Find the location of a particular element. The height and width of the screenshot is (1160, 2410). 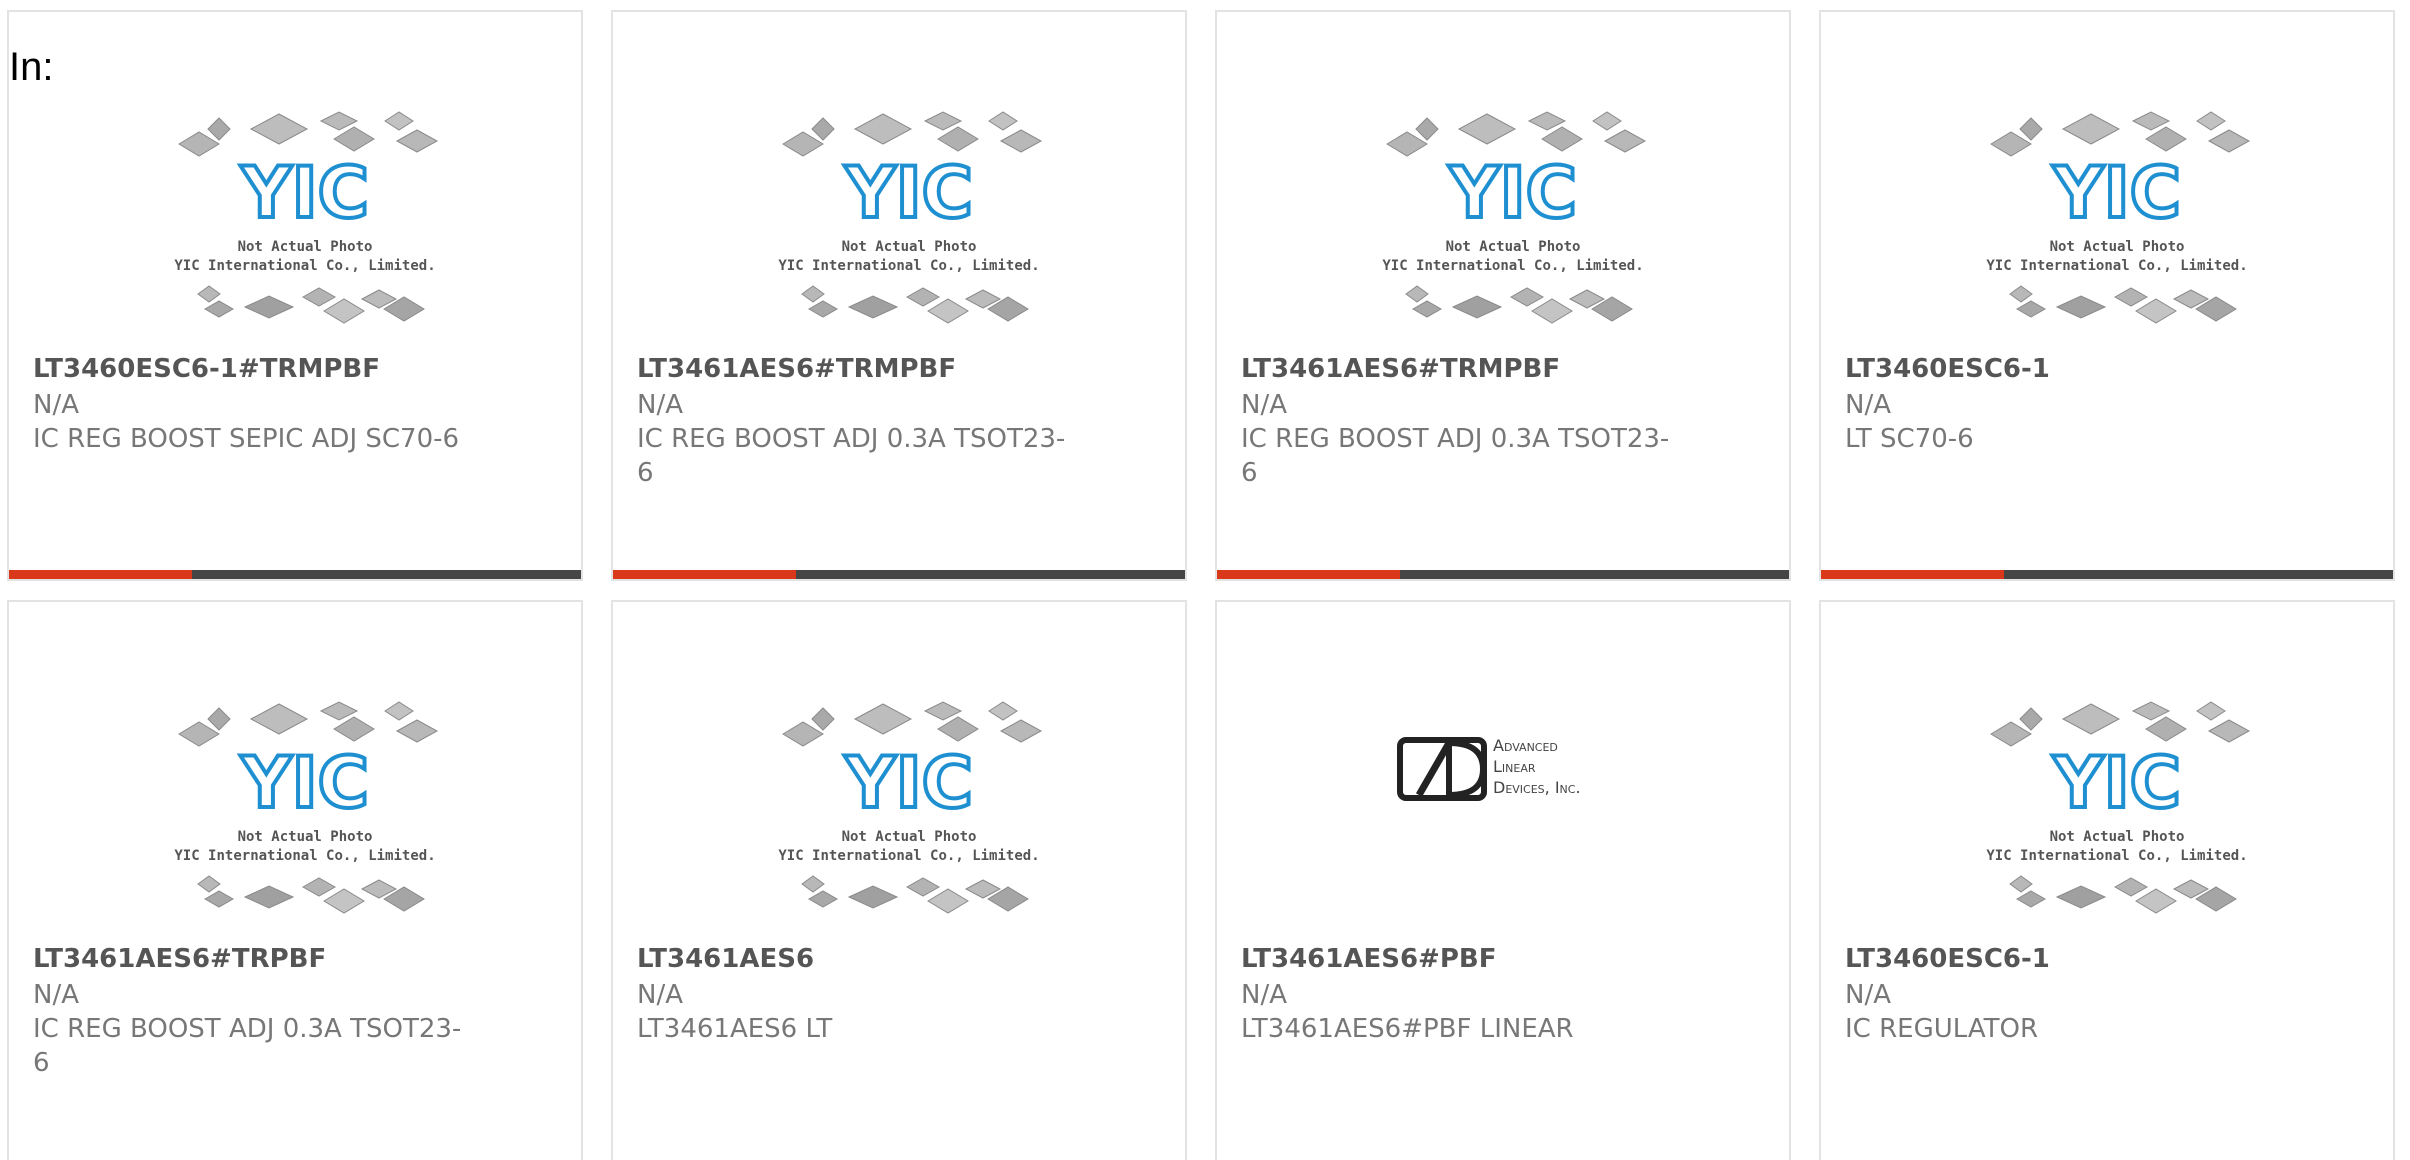

adl-line-3: Devices, Inc. is located at coordinates (1537, 787).